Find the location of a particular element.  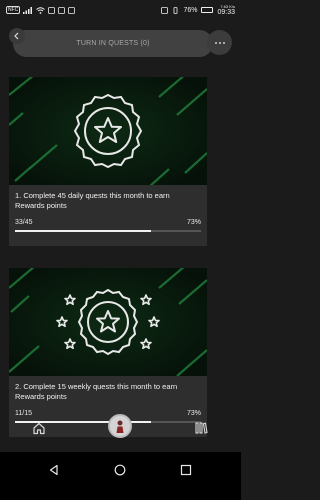

quest-progress-bar is located at coordinates (108, 231).